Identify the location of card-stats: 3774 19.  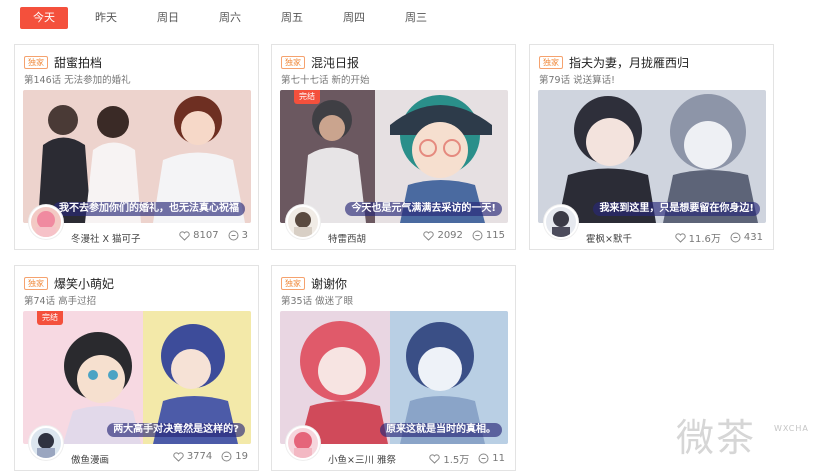
(206, 456).